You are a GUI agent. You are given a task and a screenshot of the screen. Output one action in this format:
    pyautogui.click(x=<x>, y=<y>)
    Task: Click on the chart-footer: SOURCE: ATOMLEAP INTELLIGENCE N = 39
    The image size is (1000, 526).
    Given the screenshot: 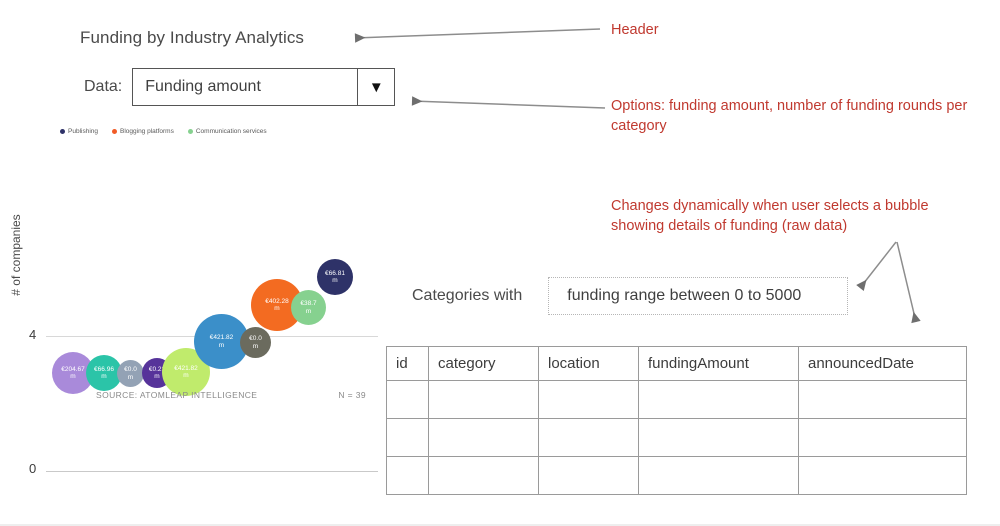 What is the action you would take?
    pyautogui.click(x=231, y=395)
    